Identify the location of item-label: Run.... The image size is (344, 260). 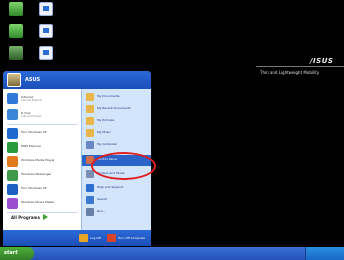
(101, 211).